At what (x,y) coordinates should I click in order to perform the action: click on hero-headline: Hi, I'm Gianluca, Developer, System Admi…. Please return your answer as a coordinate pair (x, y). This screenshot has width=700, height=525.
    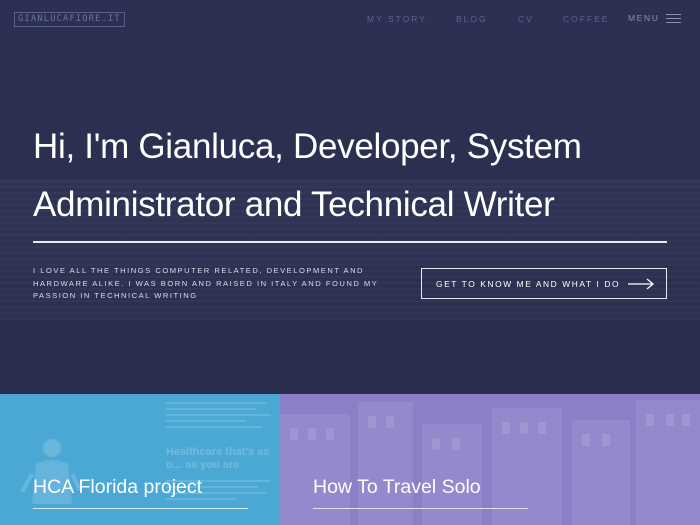
    Looking at the image, I should click on (307, 175).